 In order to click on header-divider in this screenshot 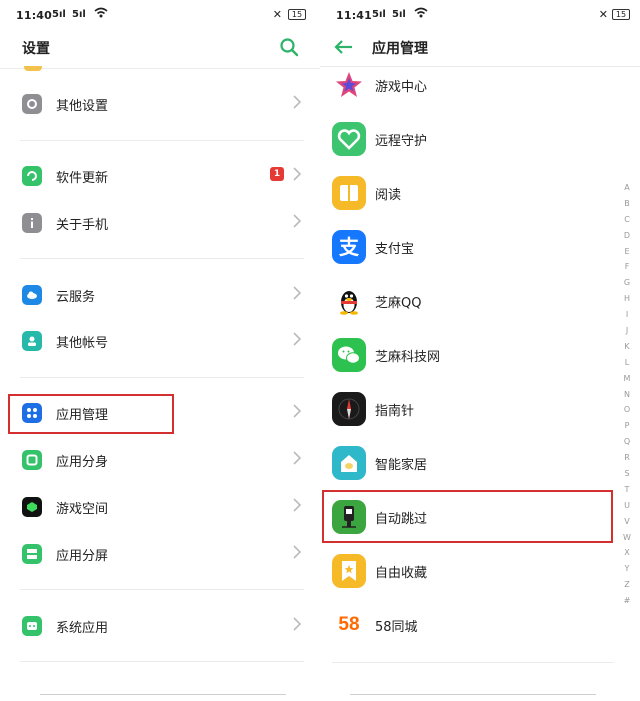, I will do `click(160, 68)`.